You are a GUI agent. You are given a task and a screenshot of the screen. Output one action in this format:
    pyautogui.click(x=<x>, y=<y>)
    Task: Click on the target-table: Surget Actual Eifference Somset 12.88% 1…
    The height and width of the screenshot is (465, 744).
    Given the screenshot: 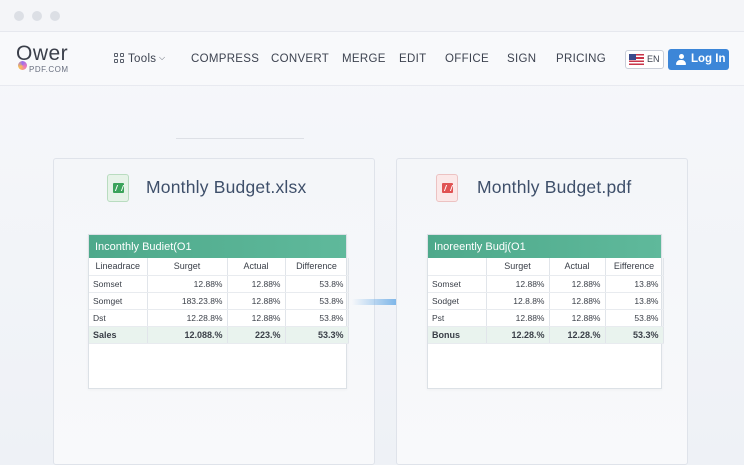 What is the action you would take?
    pyautogui.click(x=546, y=301)
    